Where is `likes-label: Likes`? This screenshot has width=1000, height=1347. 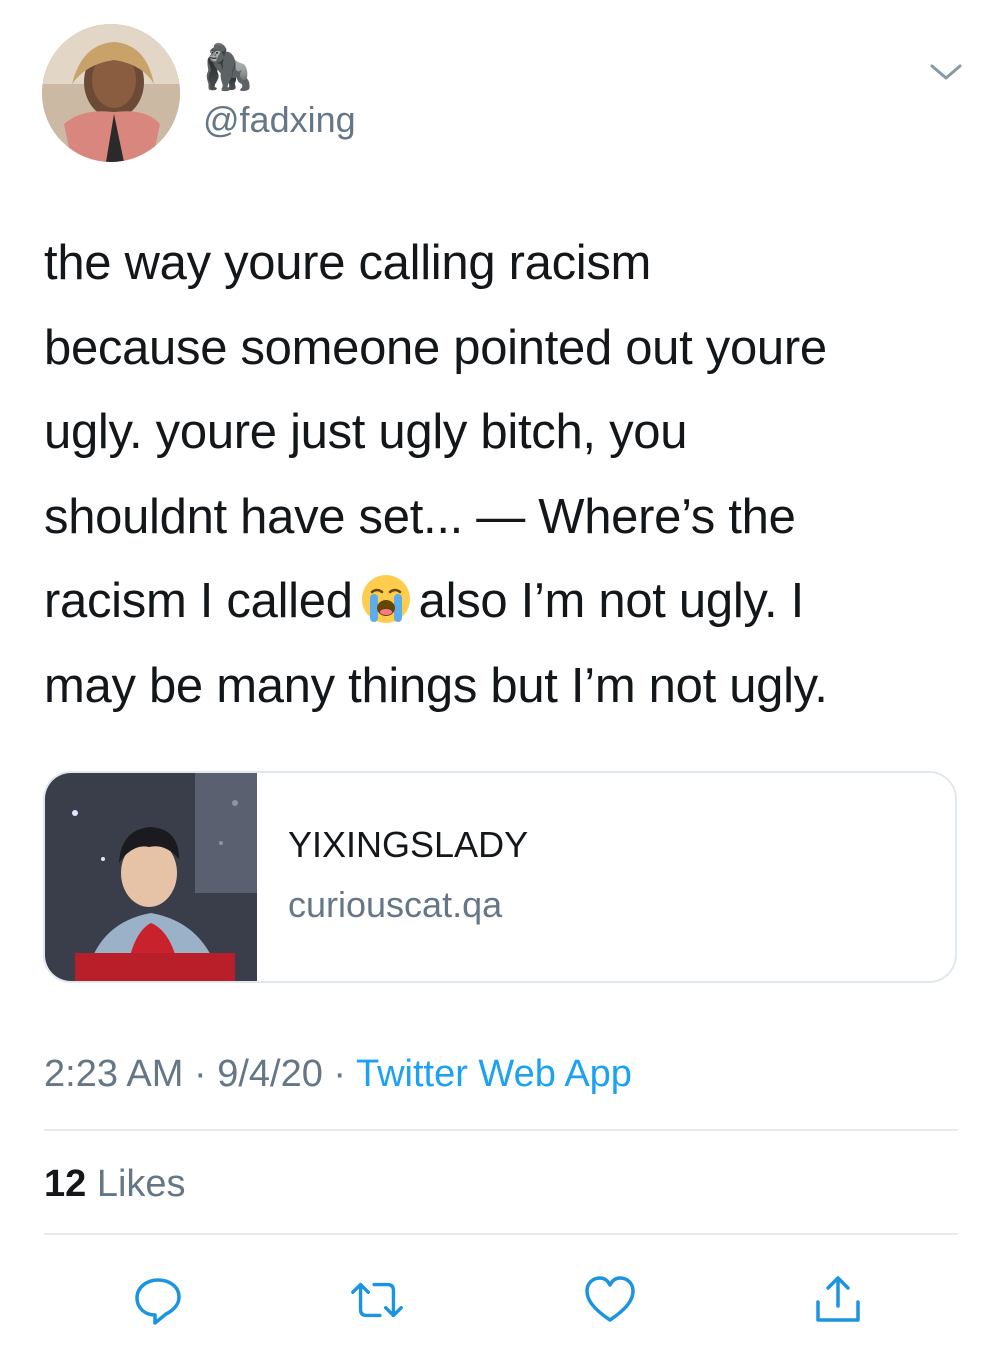
likes-label: Likes is located at coordinates (141, 1184).